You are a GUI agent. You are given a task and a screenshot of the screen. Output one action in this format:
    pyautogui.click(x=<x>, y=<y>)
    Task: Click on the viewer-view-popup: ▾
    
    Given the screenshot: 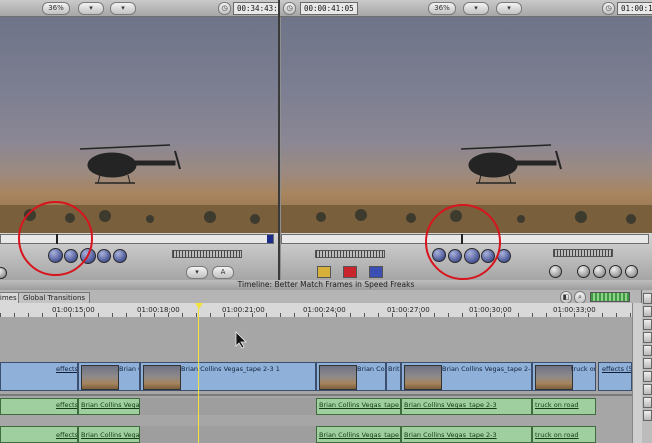 What is the action you would take?
    pyautogui.click(x=91, y=8)
    